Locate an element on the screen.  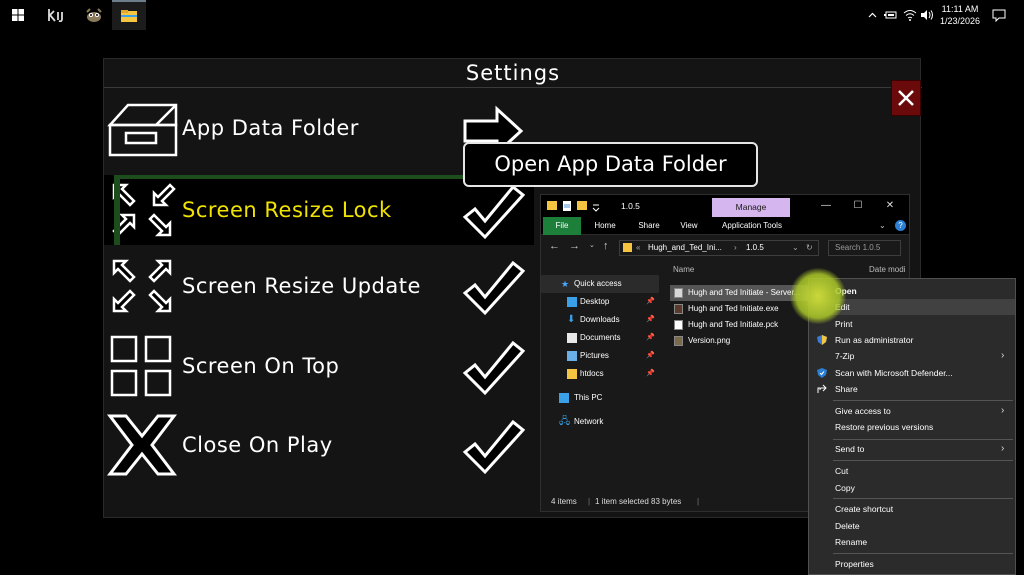
recent-locations-icon: ⌄ is located at coordinates (592, 245).